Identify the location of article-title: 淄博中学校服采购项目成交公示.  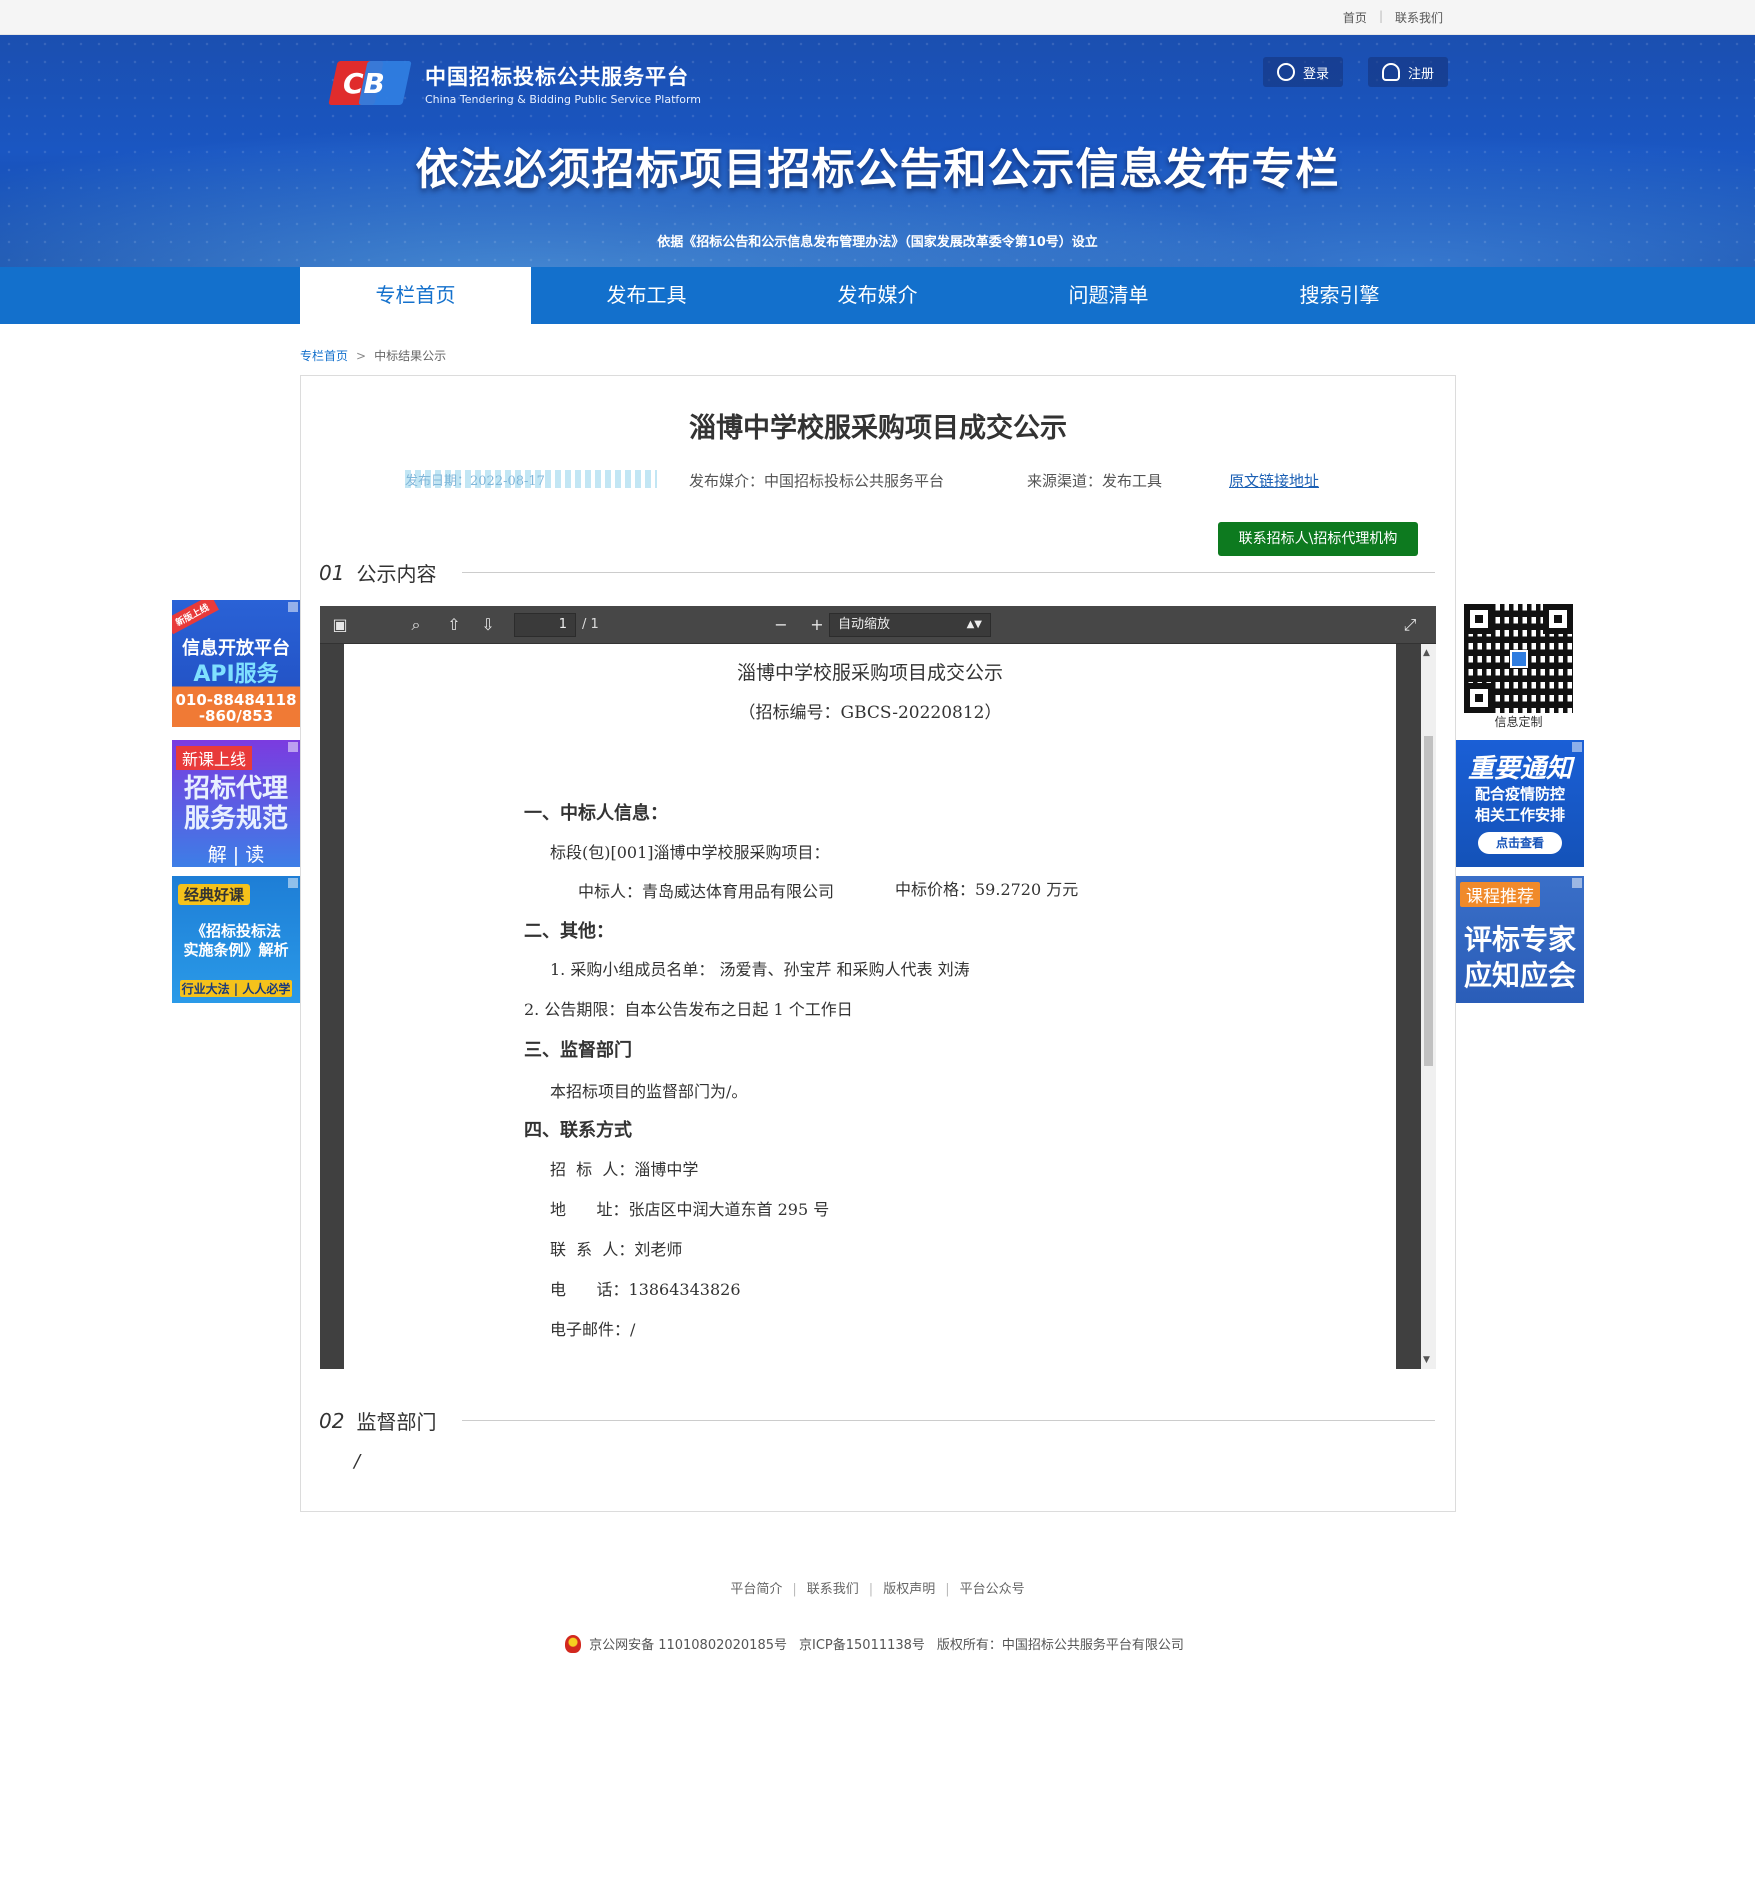
(878, 428).